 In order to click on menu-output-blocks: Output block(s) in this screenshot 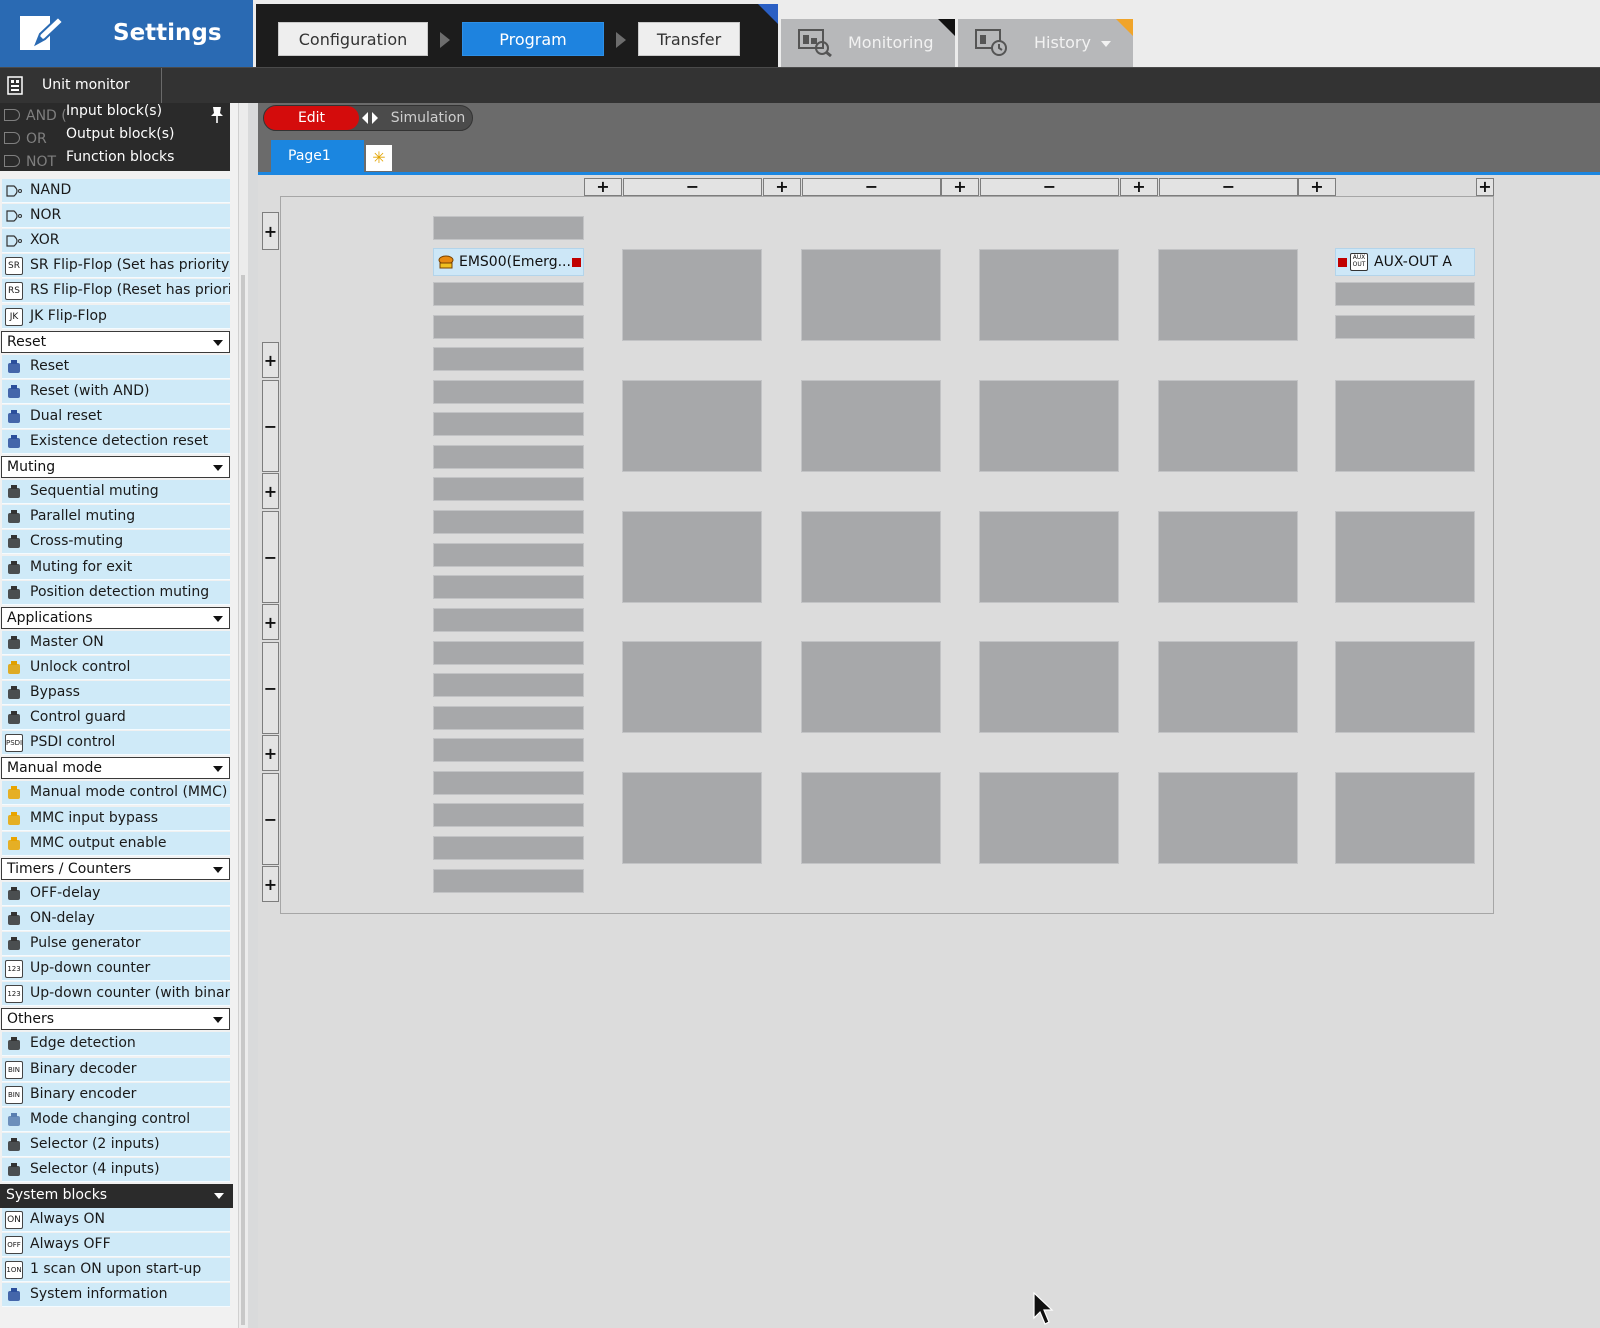, I will do `click(120, 134)`.